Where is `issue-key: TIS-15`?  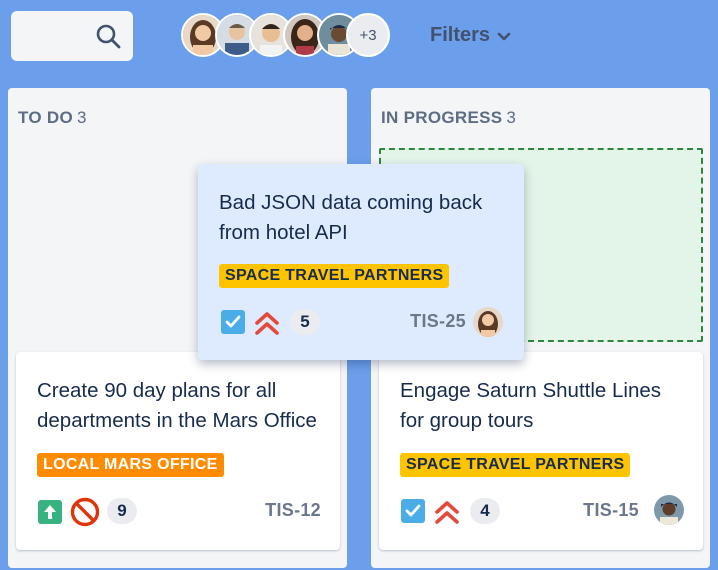 issue-key: TIS-15 is located at coordinates (611, 510).